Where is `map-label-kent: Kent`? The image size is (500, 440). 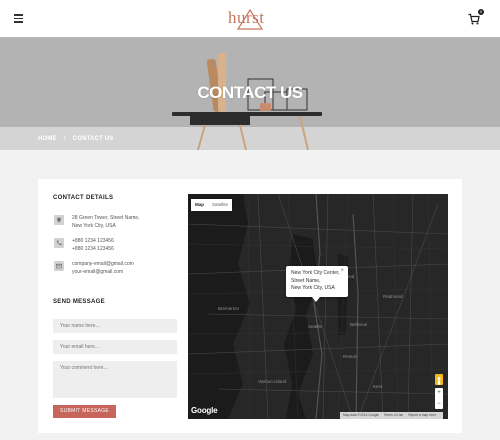
map-label-kent: Kent is located at coordinates (378, 386).